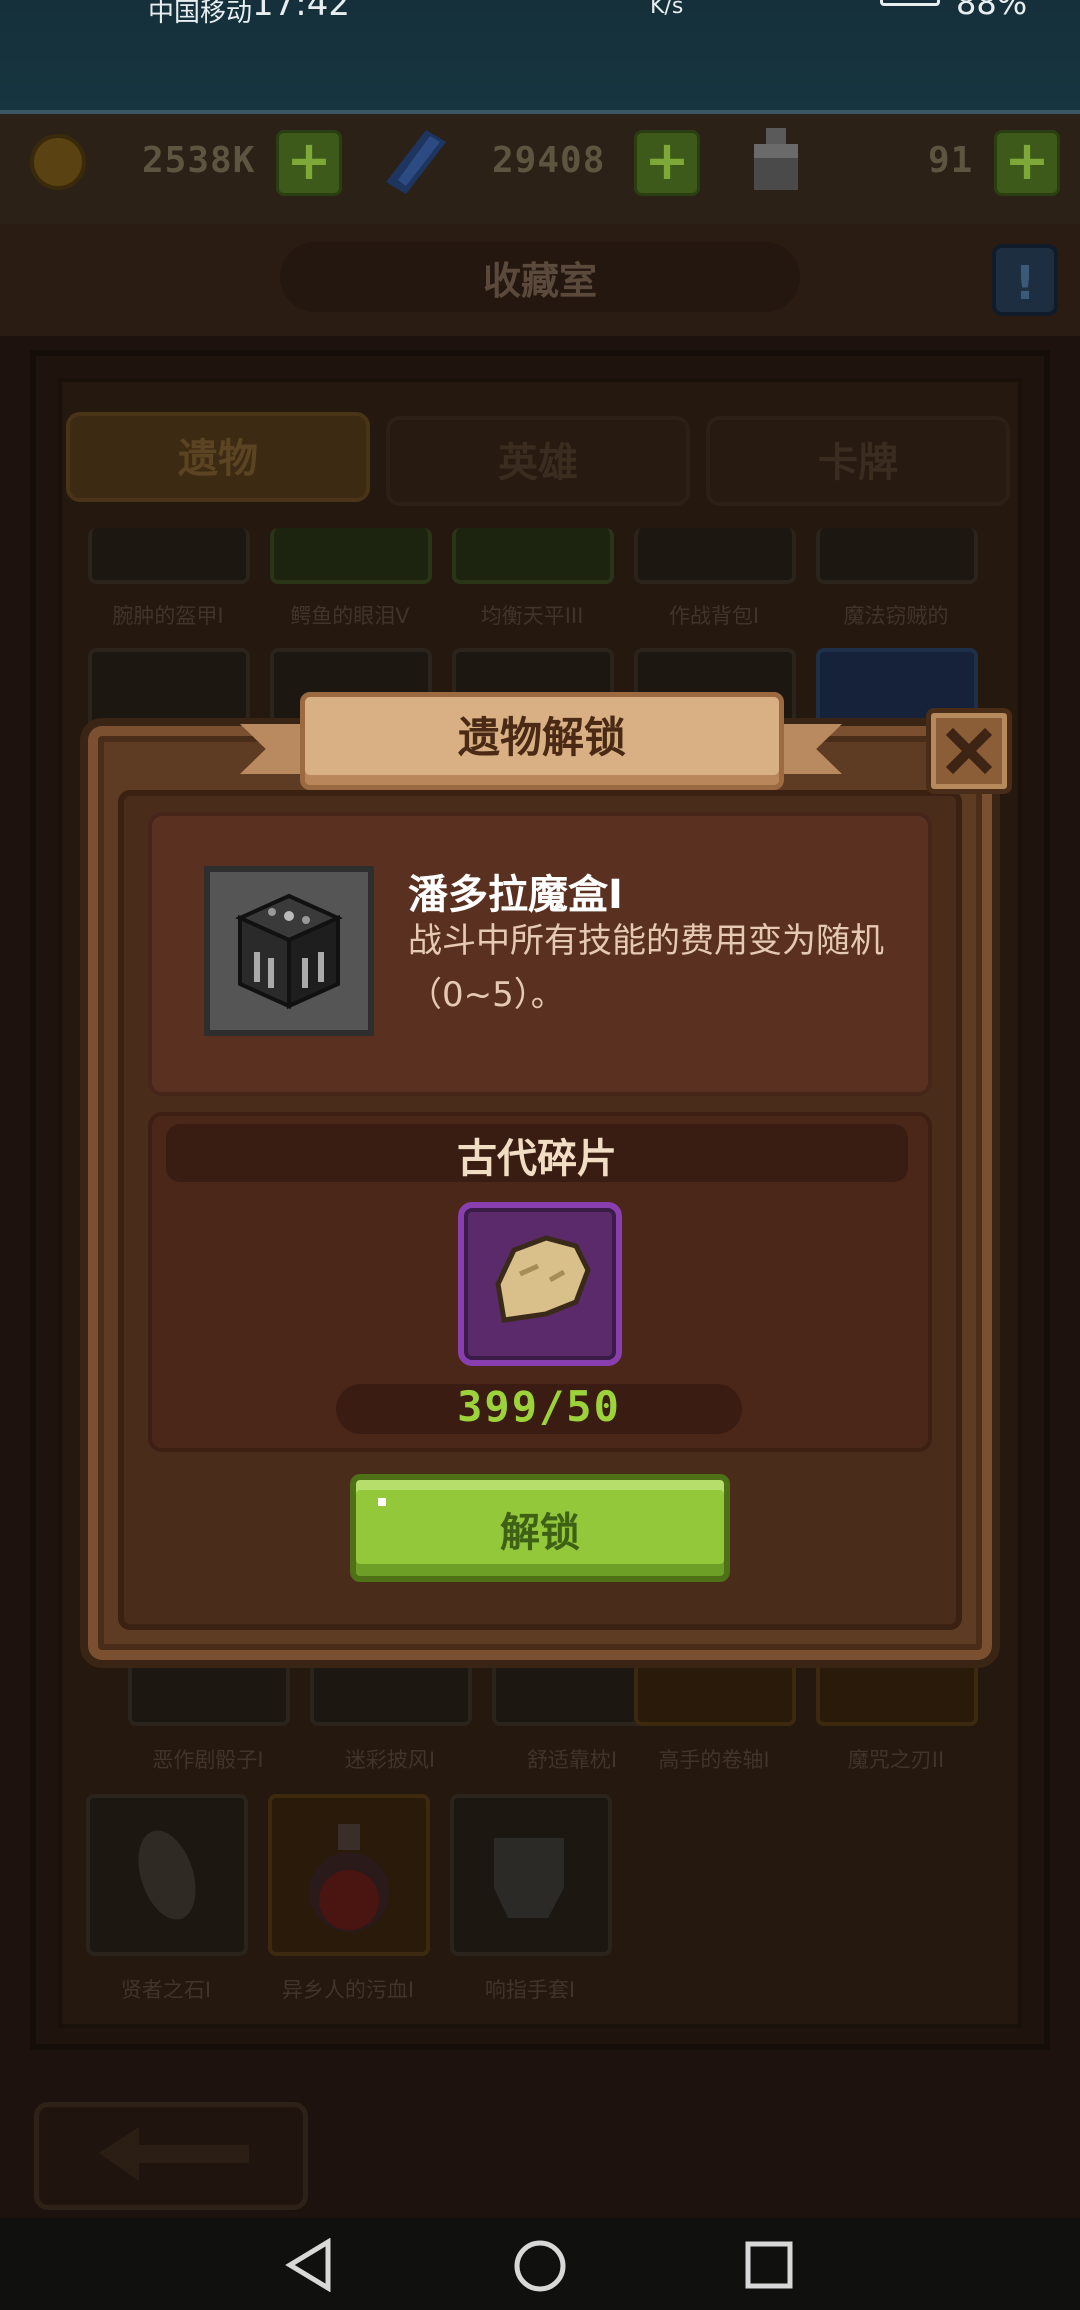  I want to click on relic-label: 作战背包I, so click(714, 616).